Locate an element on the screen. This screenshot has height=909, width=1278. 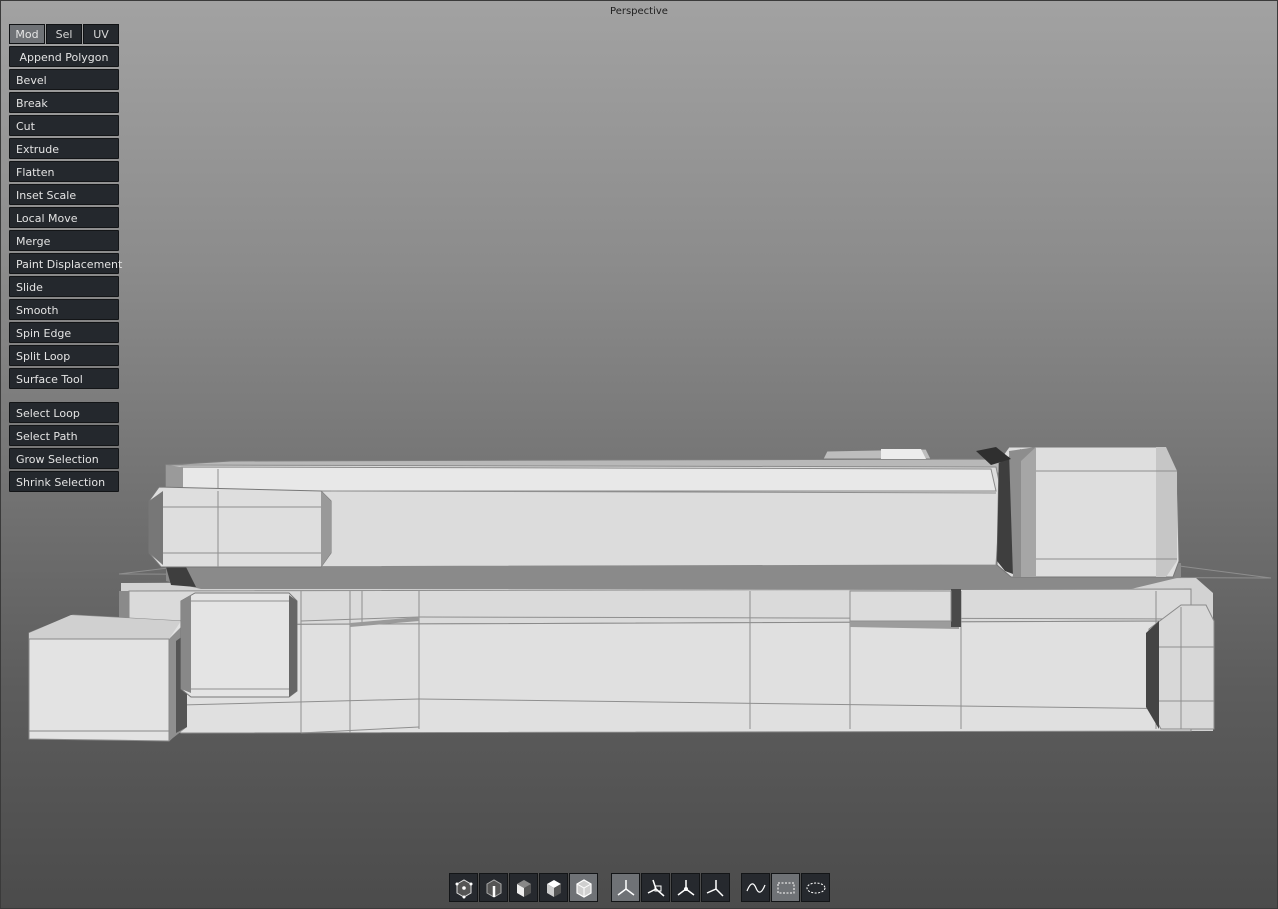
local-axis-icon is located at coordinates (655, 887).